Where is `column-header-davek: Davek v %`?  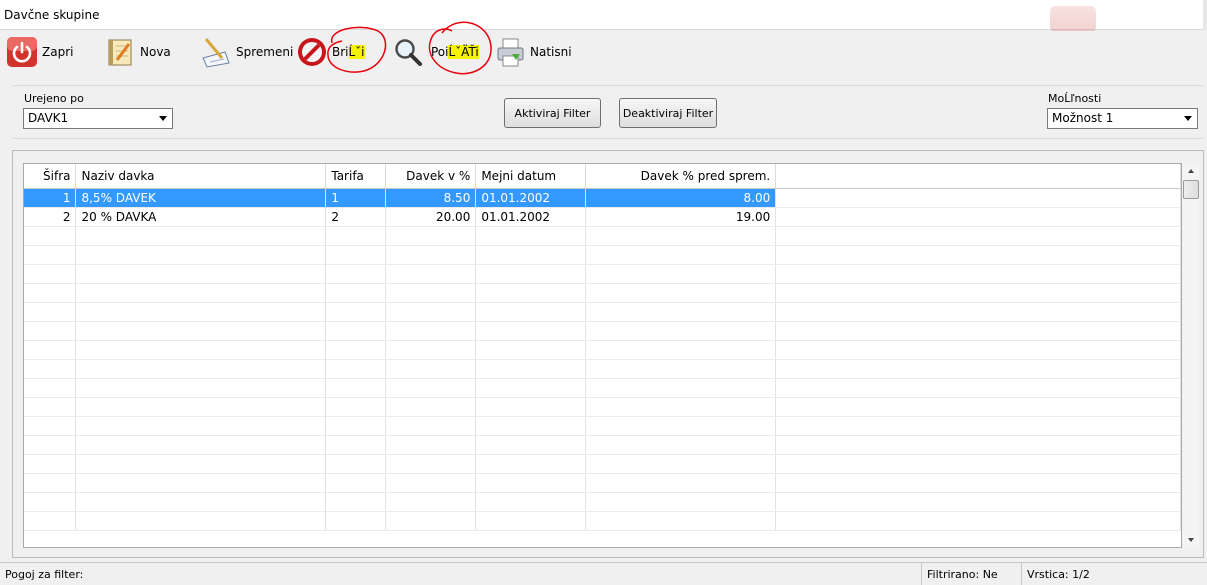
column-header-davek: Davek v % is located at coordinates (431, 176).